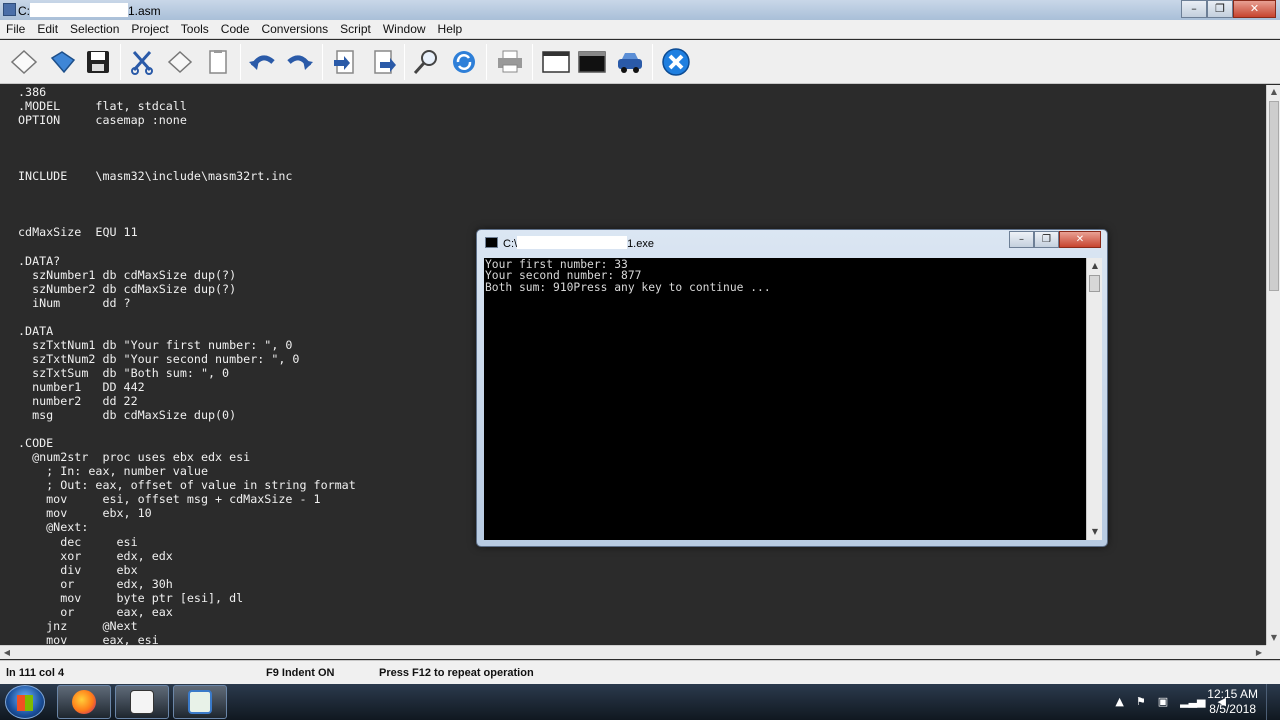  What do you see at coordinates (1273, 702) in the screenshot?
I see `show-desktop-button` at bounding box center [1273, 702].